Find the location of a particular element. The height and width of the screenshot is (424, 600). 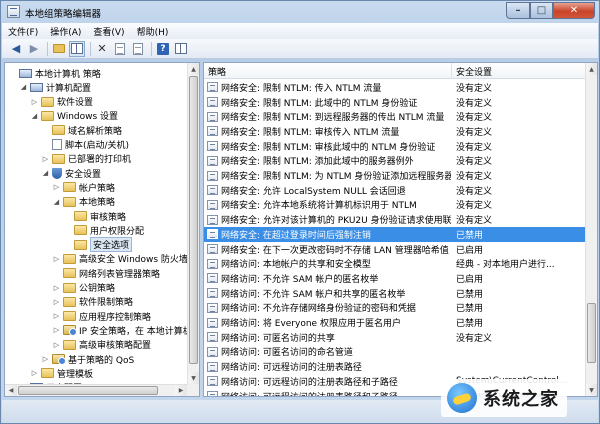

tree-item: ▷ 管理模板 is located at coordinates (49, 373).